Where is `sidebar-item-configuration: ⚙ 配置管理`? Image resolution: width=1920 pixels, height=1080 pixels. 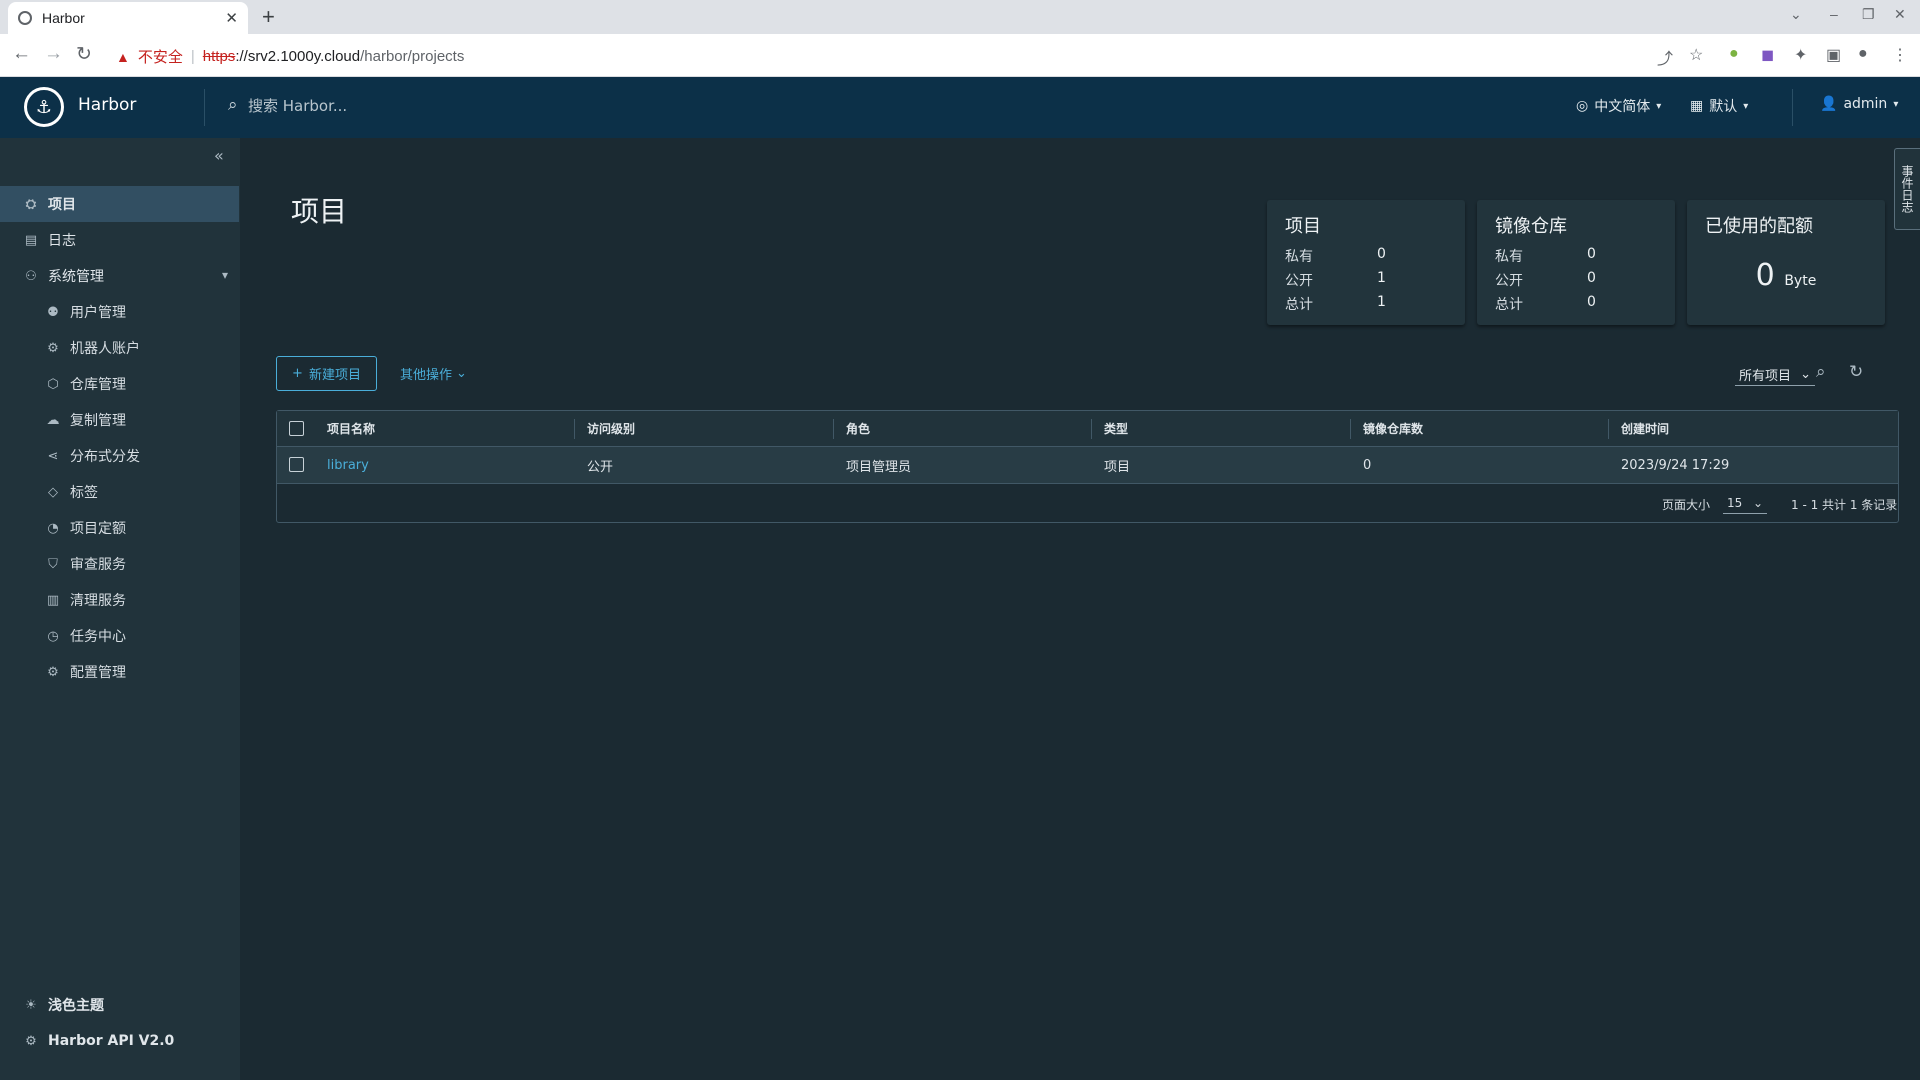
sidebar-item-configuration: ⚙ 配置管理 is located at coordinates (120, 672).